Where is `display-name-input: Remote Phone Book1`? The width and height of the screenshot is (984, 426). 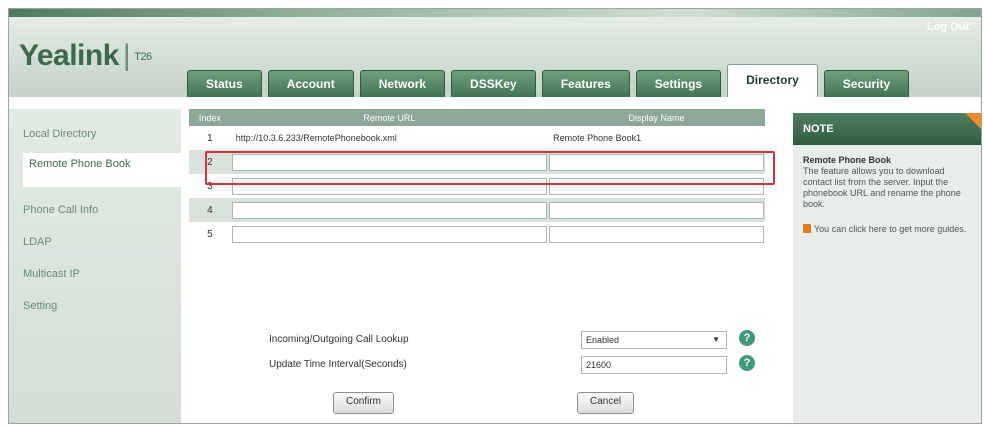 display-name-input: Remote Phone Book1 is located at coordinates (656, 138).